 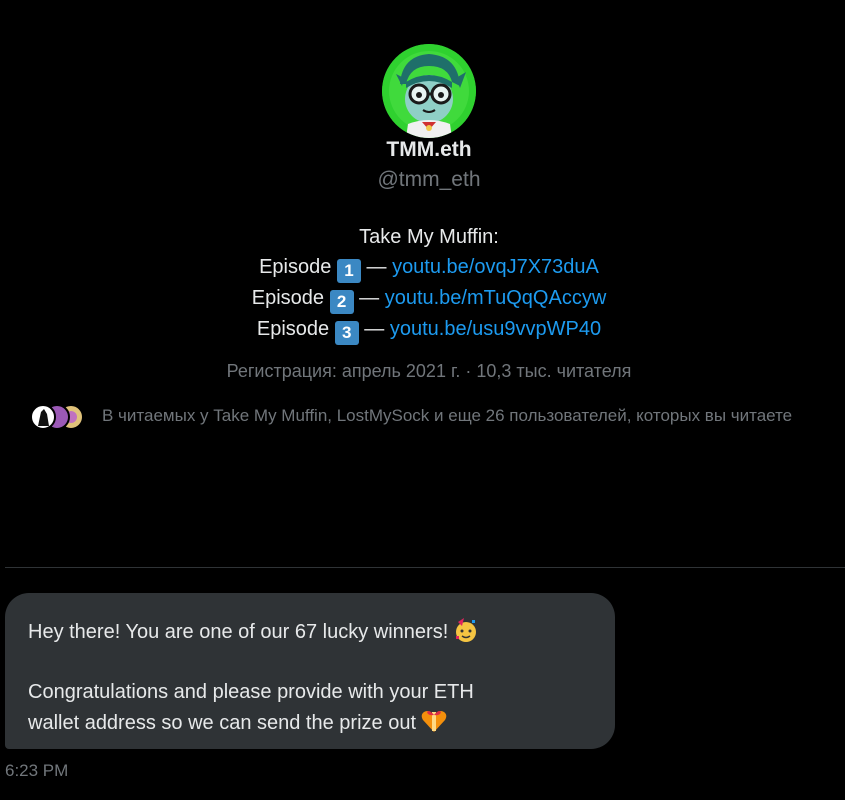 I want to click on followers-count: 10,3 тыс. читателя, so click(x=553, y=371).